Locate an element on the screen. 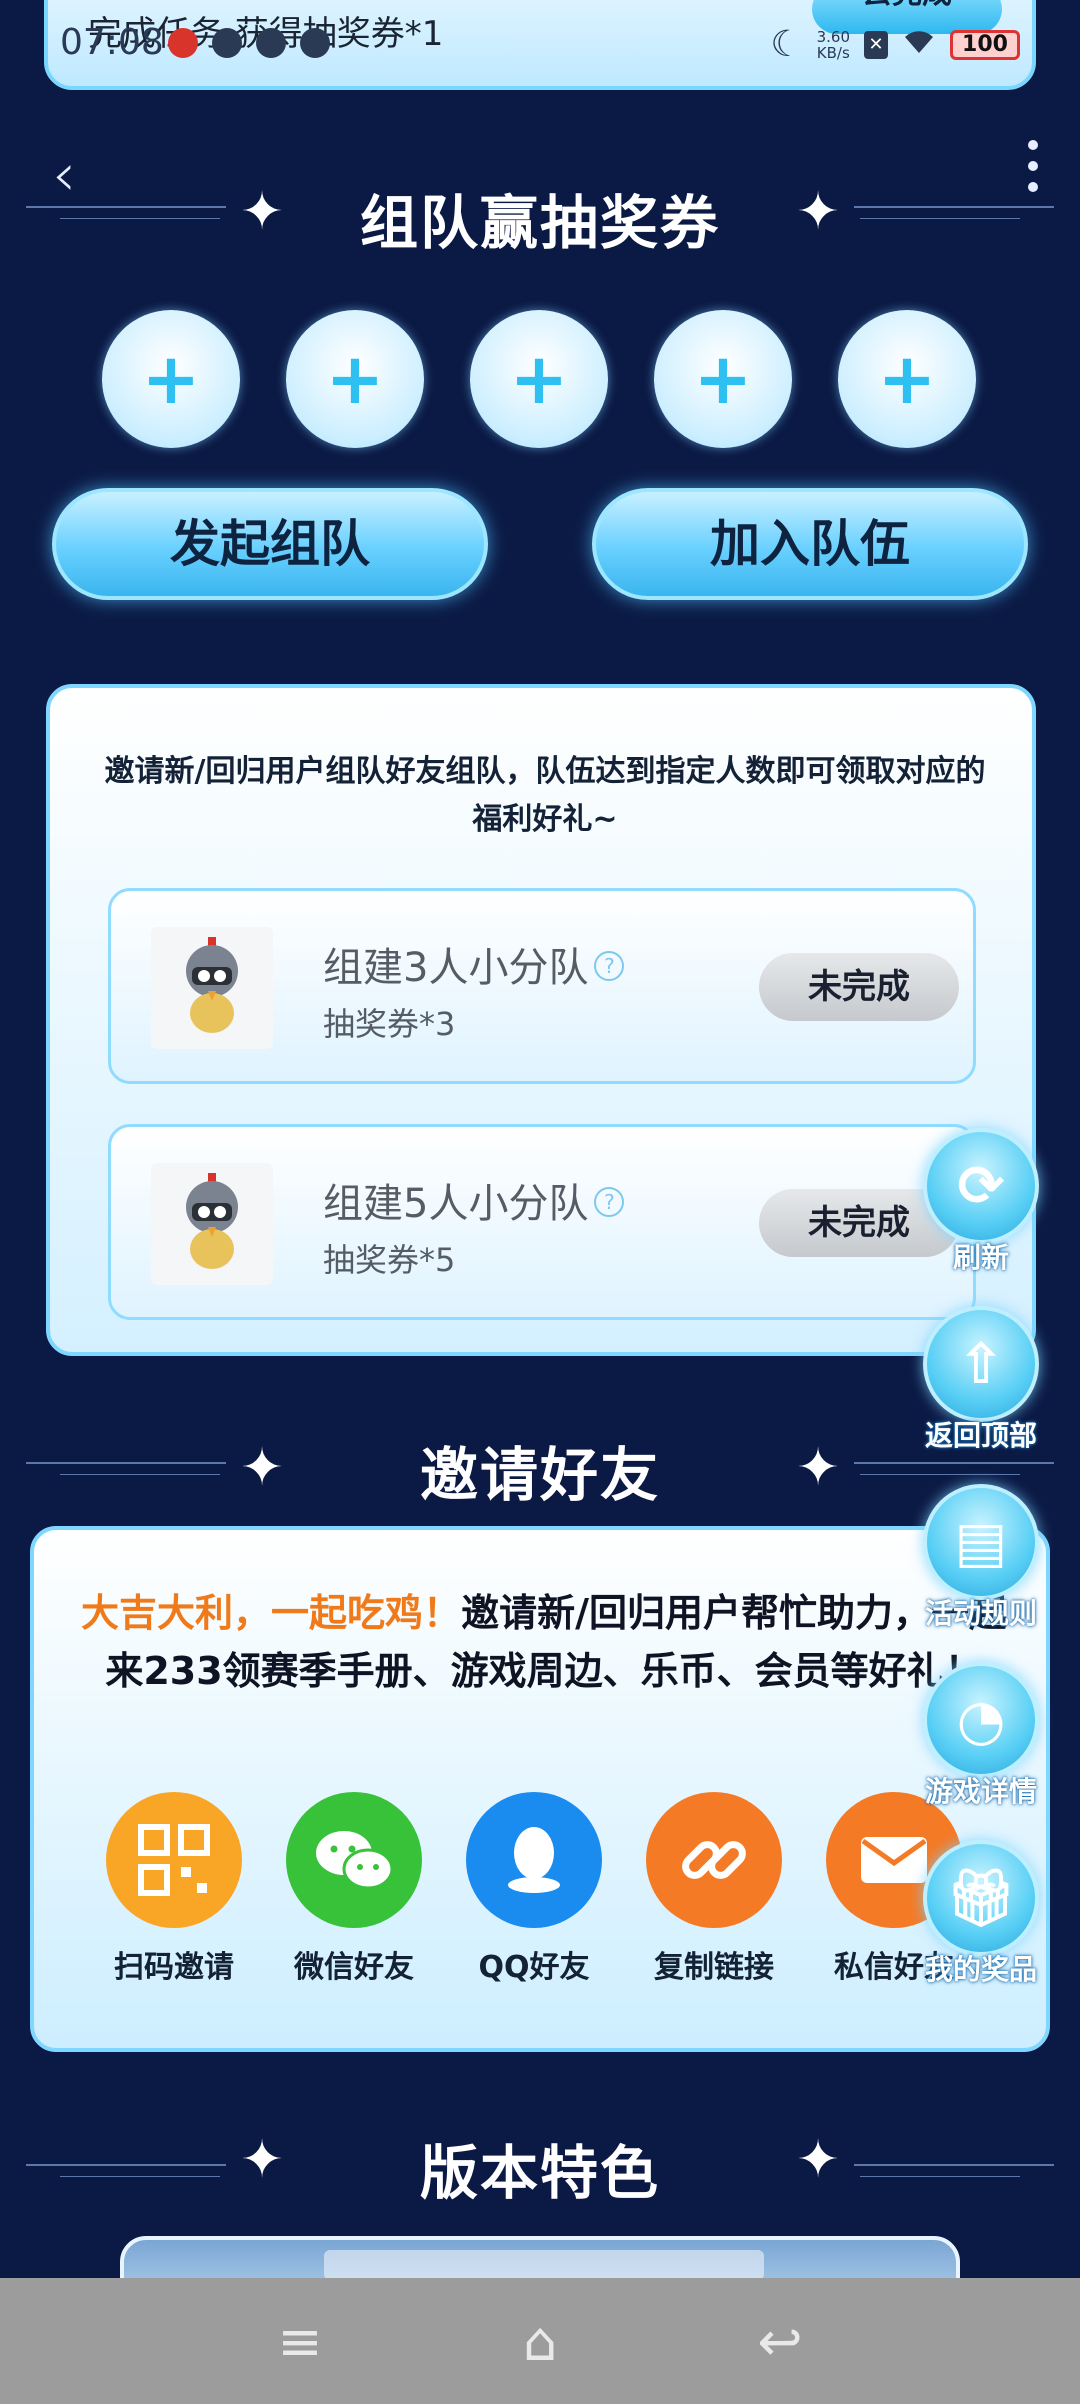 This screenshot has height=2404, width=1080. arrow-up-icon: ⇧ is located at coordinates (981, 1364).